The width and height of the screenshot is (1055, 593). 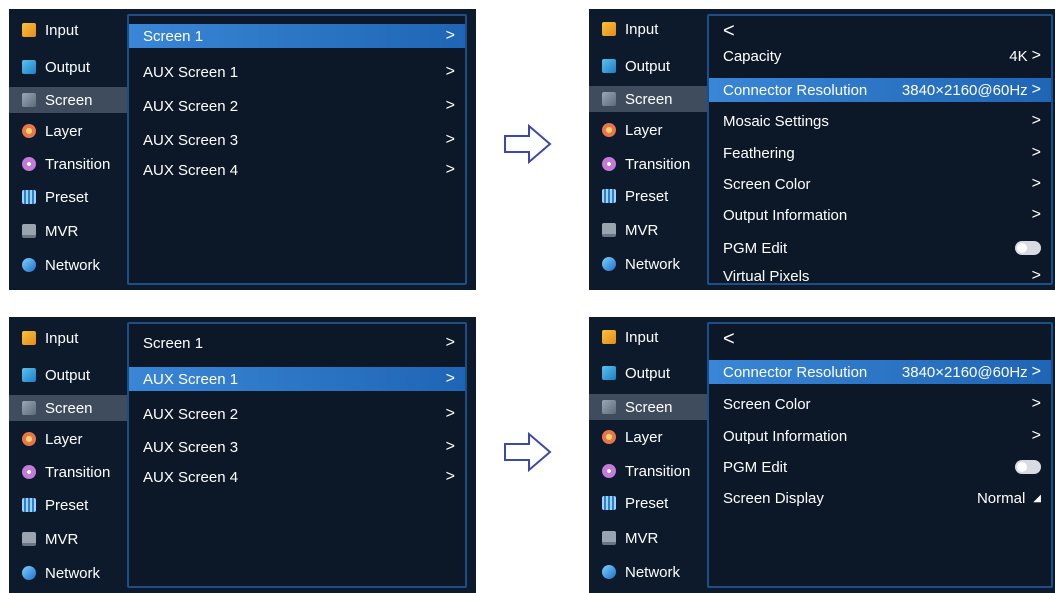 I want to click on arrow-right-icon, so click(x=528, y=452).